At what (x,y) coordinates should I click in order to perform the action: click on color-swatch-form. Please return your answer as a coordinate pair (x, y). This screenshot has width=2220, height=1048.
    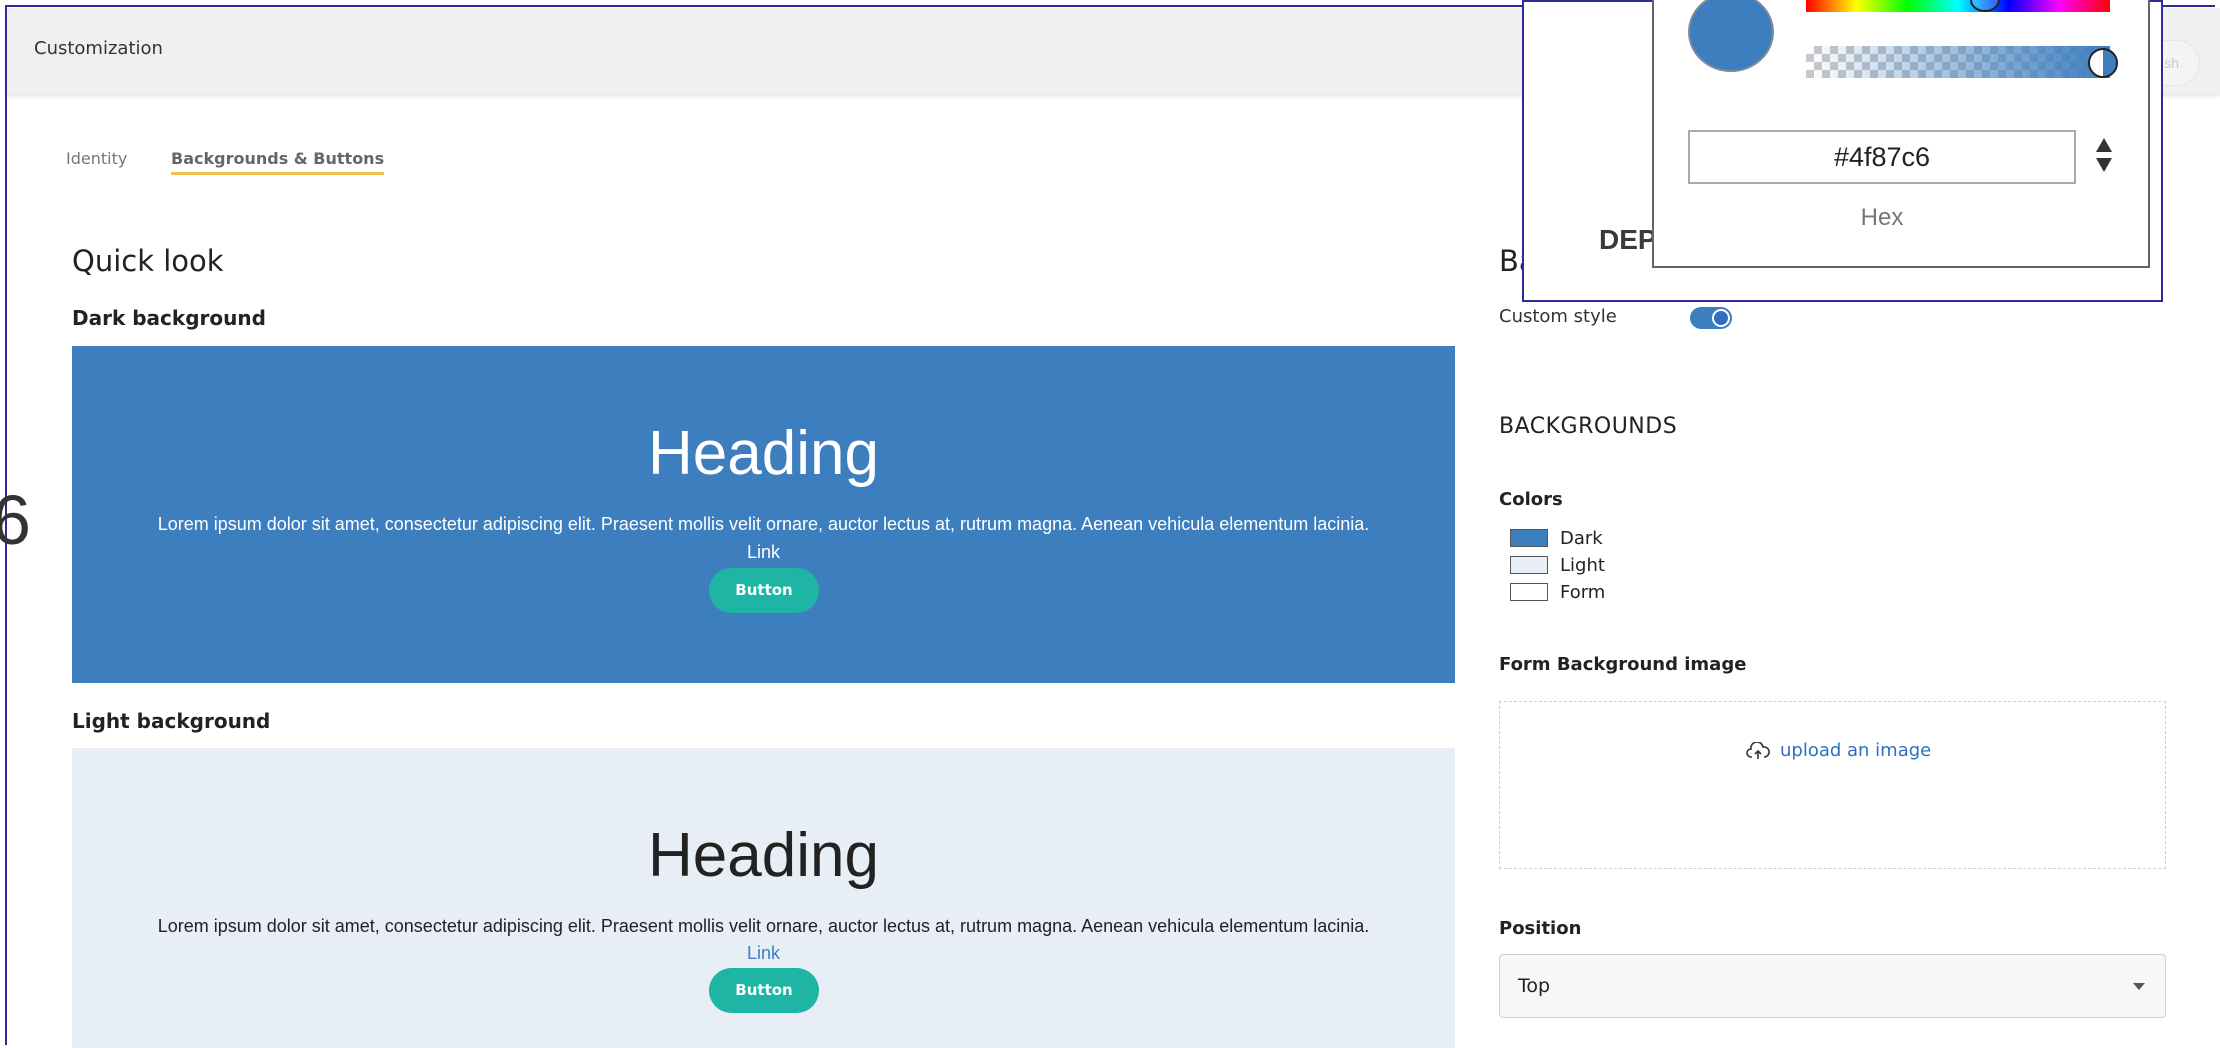
    Looking at the image, I should click on (1529, 592).